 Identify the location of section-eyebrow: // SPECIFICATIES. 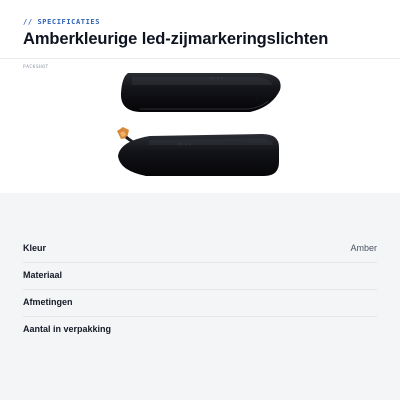
(62, 22).